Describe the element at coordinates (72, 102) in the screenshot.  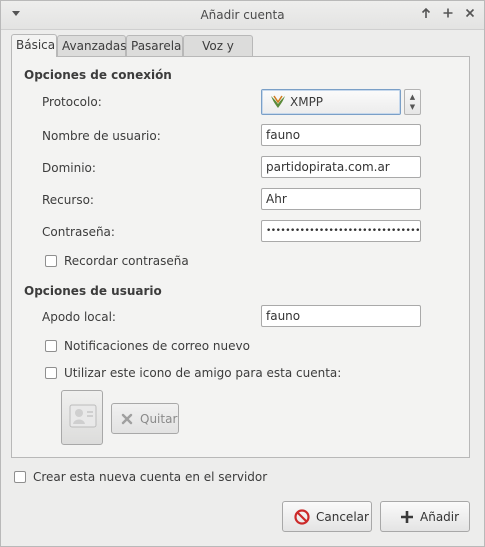
I see `protocol-label: Protocolo:` at that location.